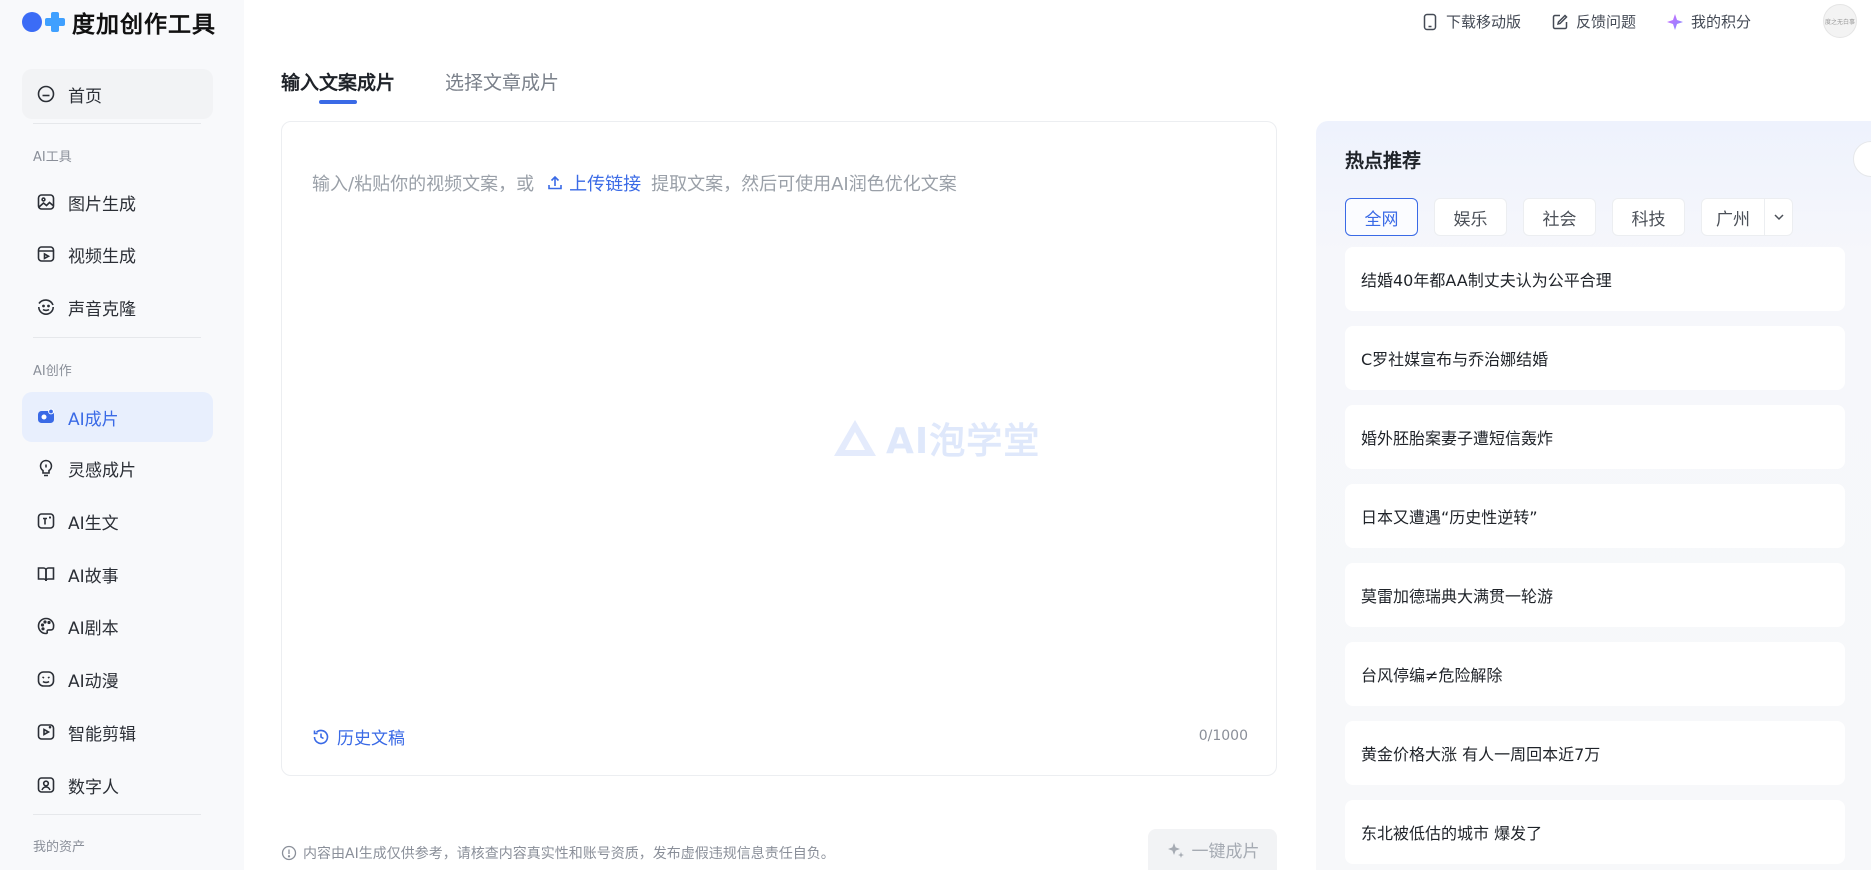 The width and height of the screenshot is (1871, 870). What do you see at coordinates (423, 184) in the screenshot?
I see `placeholder-prefix: 输入/粘贴你的视频文案，或` at bounding box center [423, 184].